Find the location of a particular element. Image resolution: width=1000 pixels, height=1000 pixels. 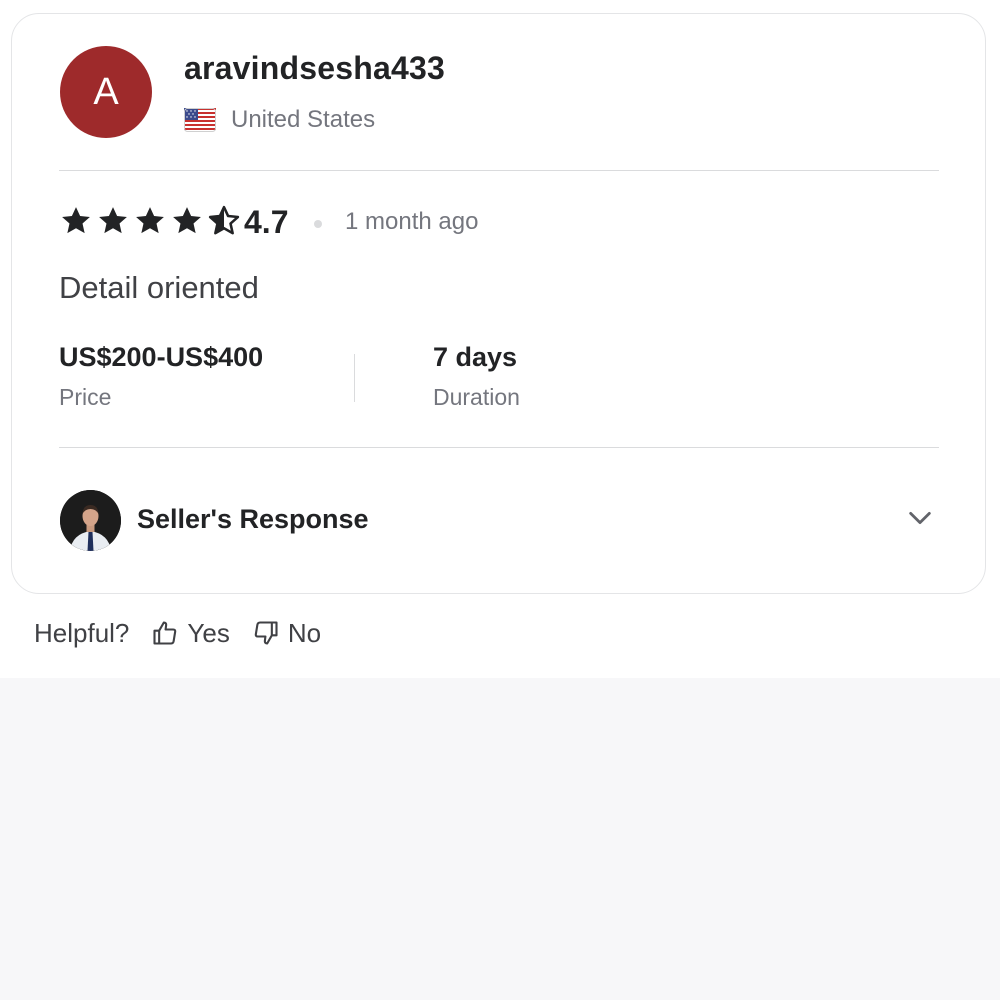

us-flag-icon is located at coordinates (200, 120).